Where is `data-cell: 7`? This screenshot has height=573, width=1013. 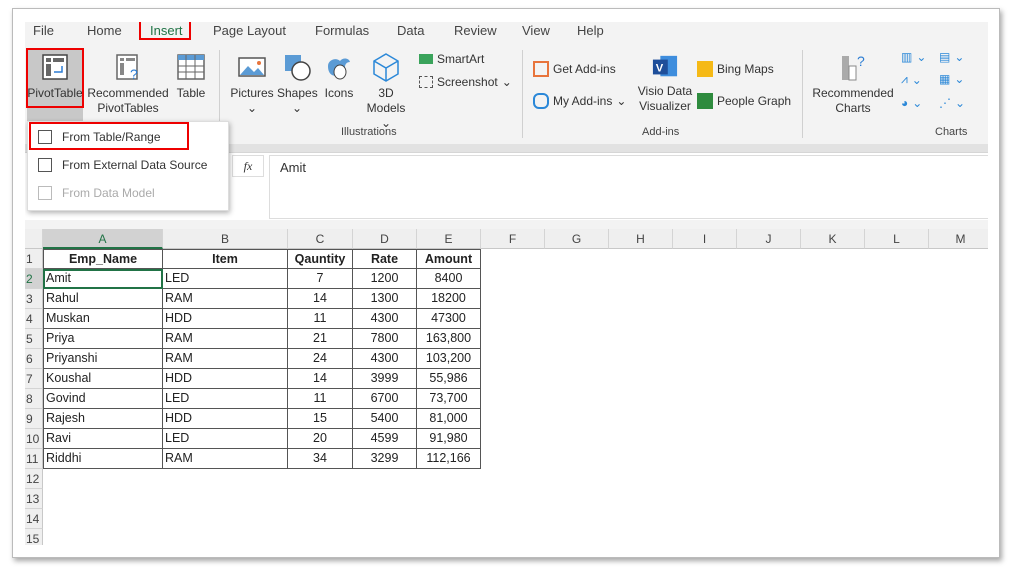 data-cell: 7 is located at coordinates (320, 279).